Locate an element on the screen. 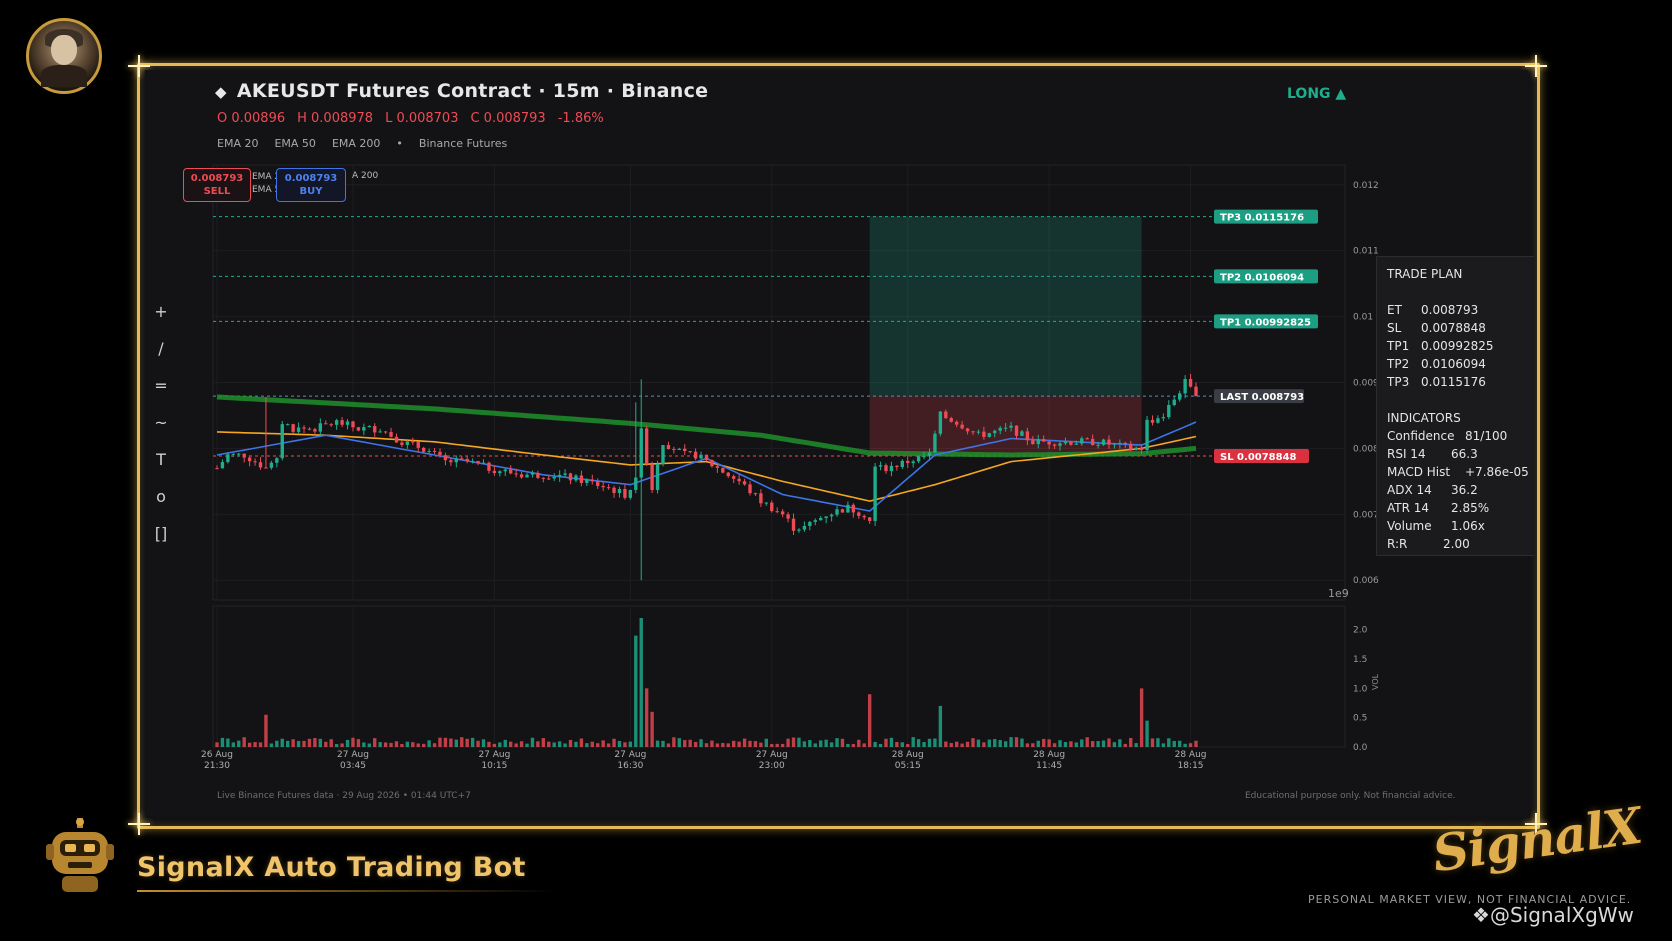 This screenshot has width=1672, height=941. watermark-text: @SignalXgWw is located at coordinates (1561, 915).